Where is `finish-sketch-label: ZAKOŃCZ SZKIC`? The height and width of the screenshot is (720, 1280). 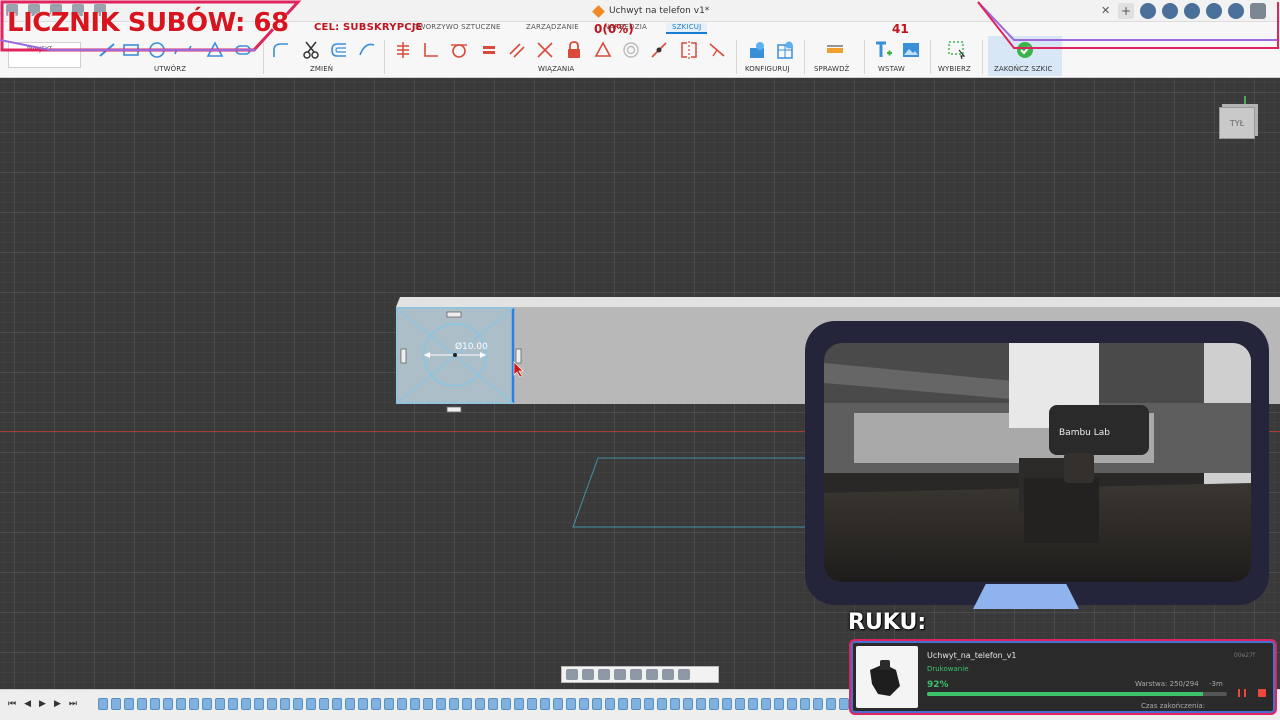
finish-sketch-label: ZAKOŃCZ SZKIC is located at coordinates (1023, 69).